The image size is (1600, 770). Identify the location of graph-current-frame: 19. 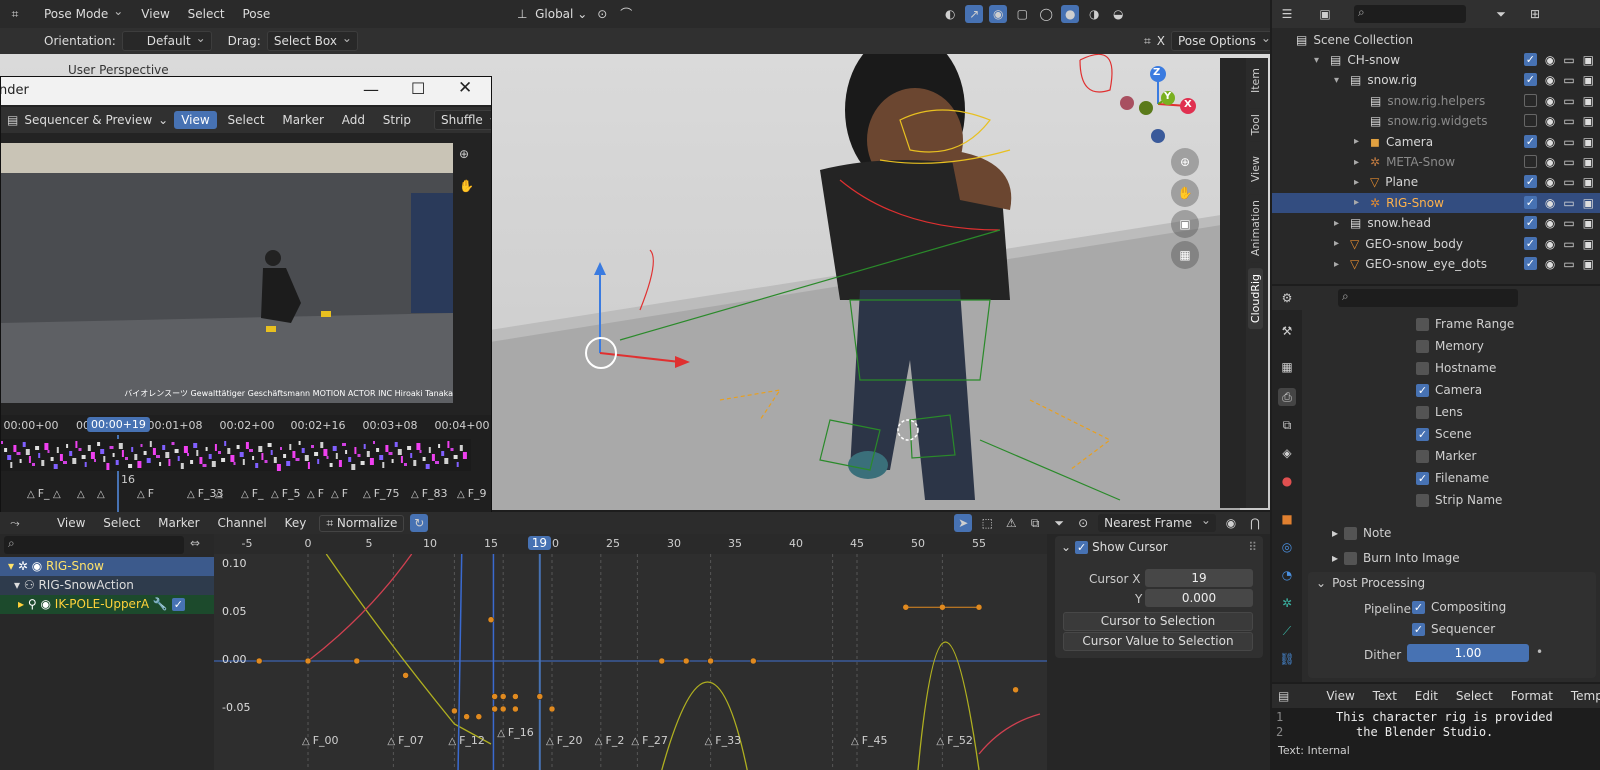
(539, 543).